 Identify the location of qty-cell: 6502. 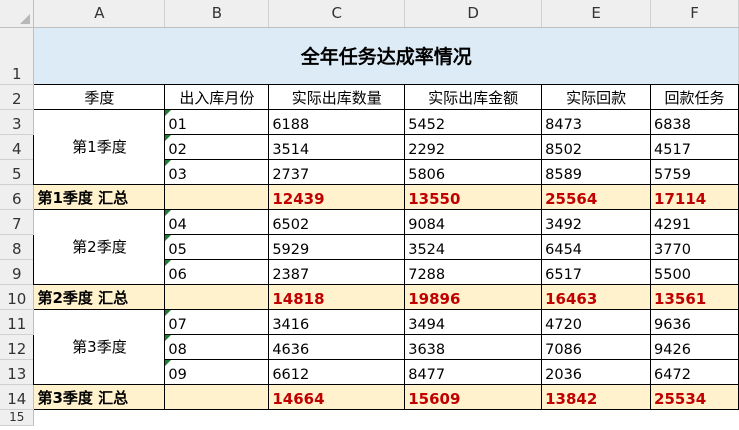
(337, 221).